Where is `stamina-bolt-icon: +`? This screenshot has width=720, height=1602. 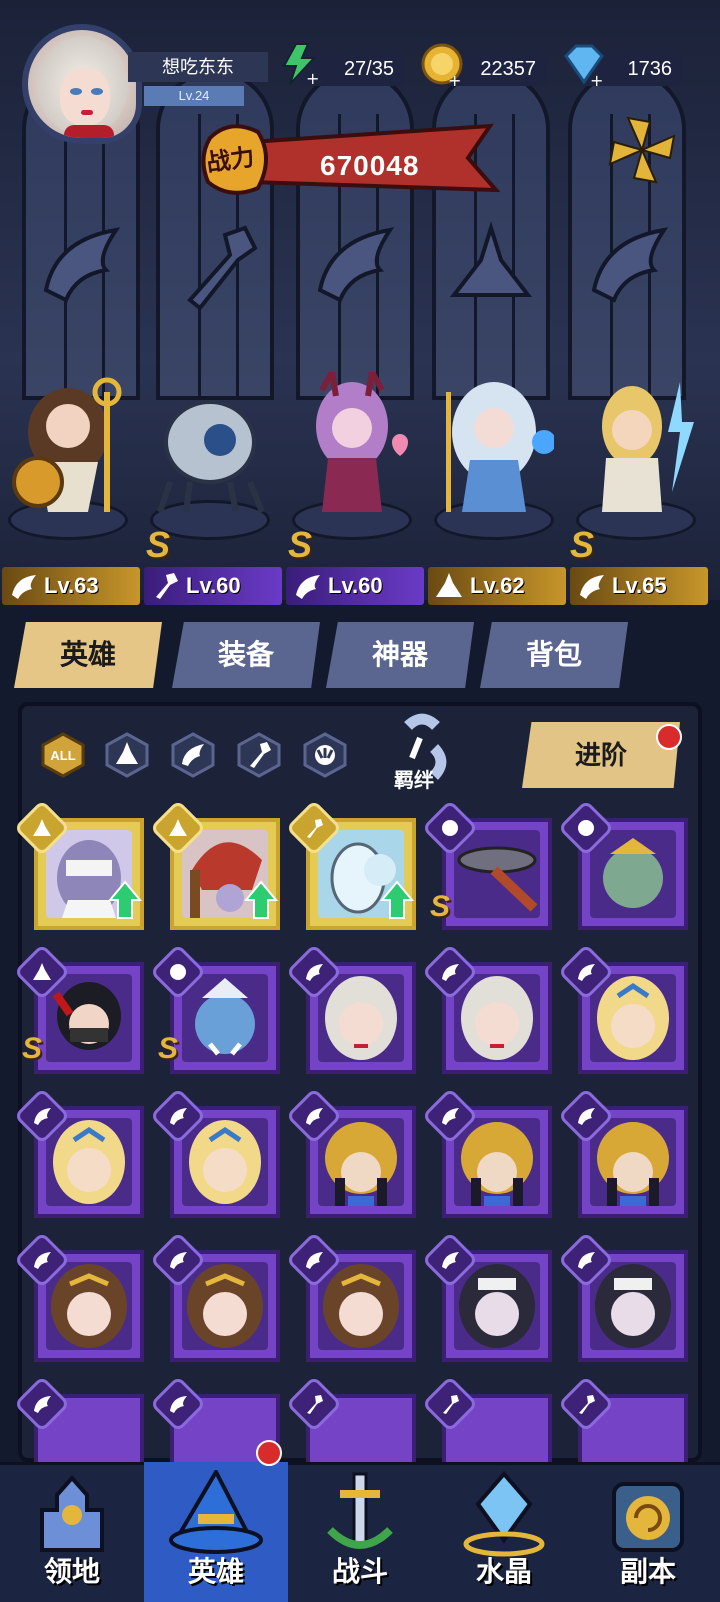
stamina-bolt-icon: + is located at coordinates (300, 64).